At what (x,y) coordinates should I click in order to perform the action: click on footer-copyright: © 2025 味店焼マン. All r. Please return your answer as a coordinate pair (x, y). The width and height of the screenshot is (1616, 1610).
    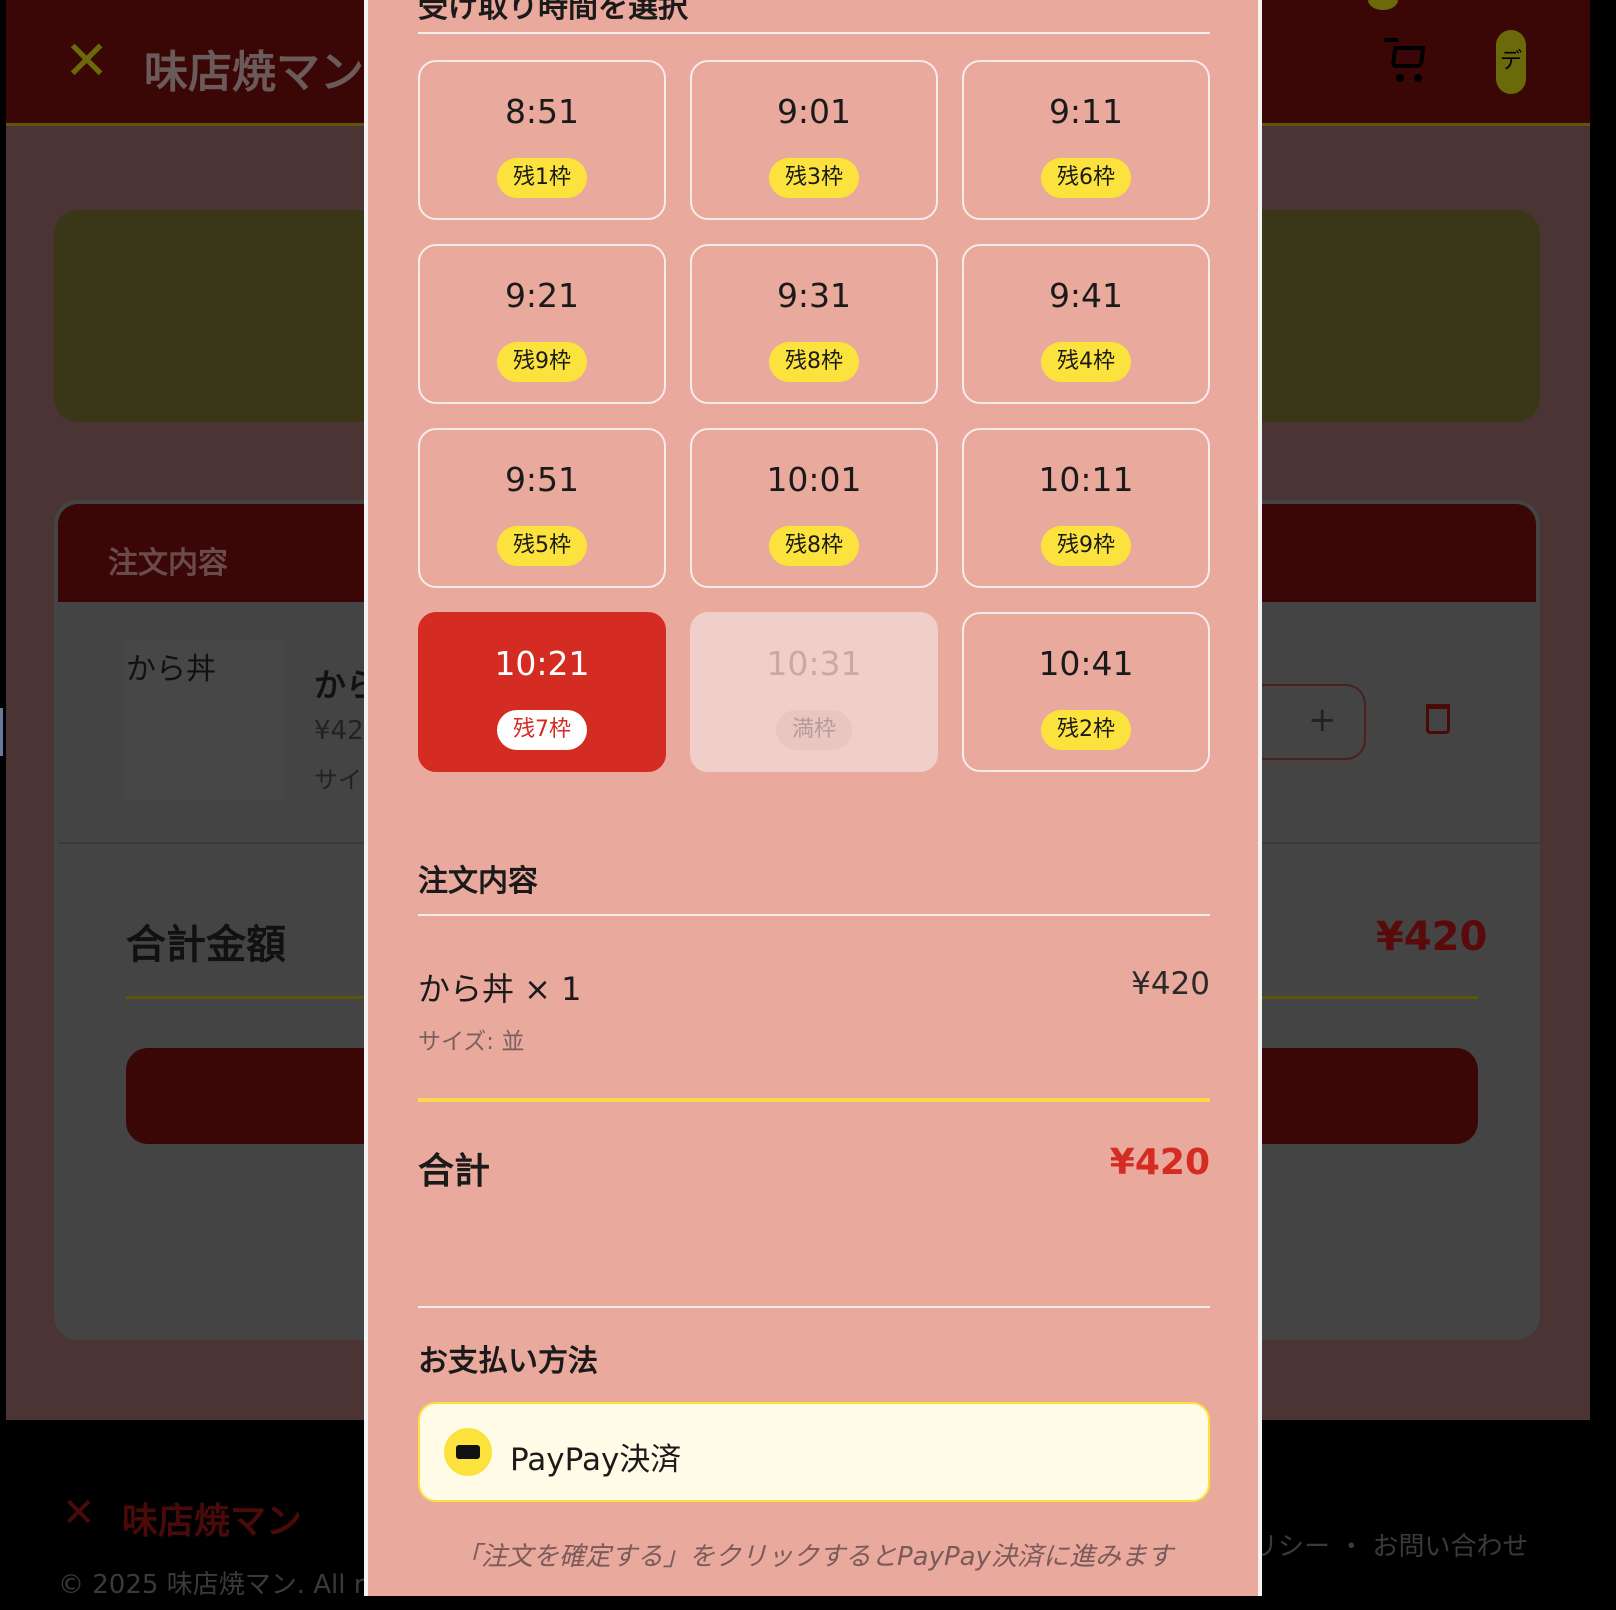
    Looking at the image, I should click on (211, 1585).